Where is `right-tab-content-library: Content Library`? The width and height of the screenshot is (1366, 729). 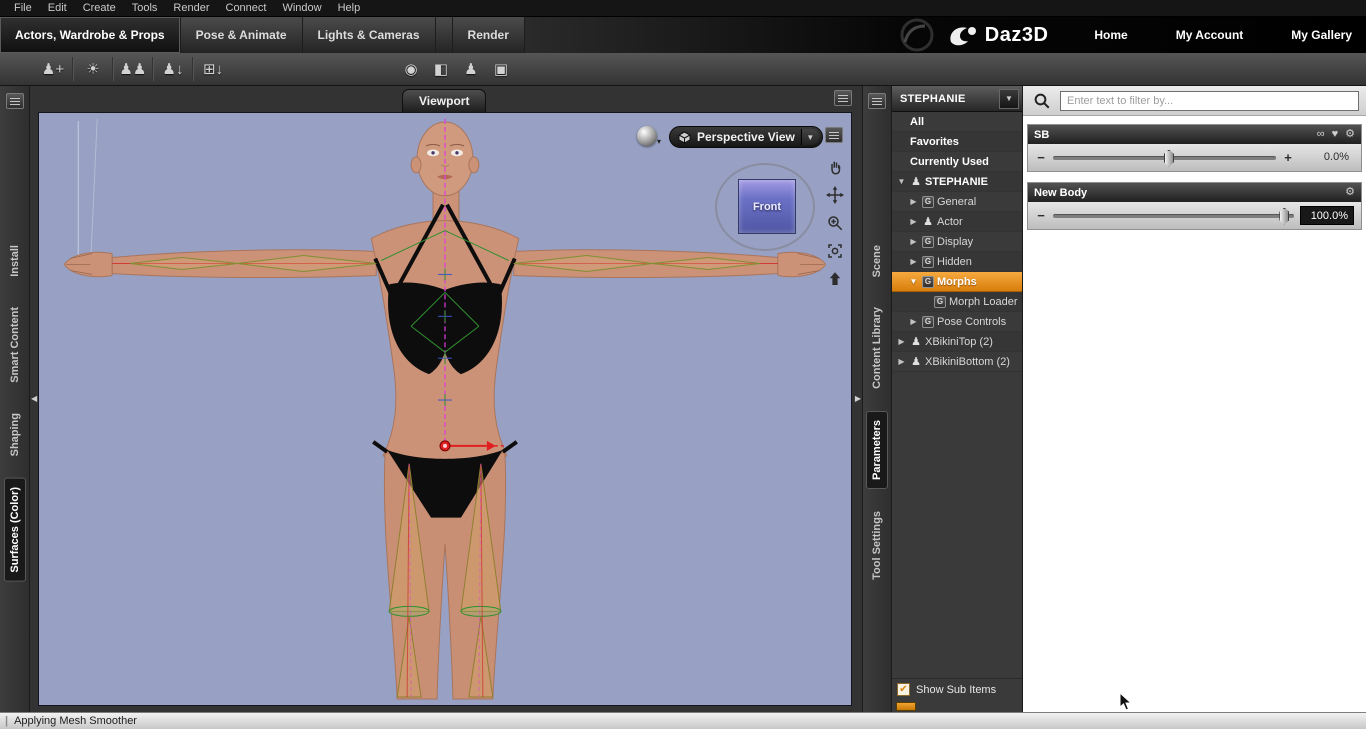
right-tab-content-library: Content Library is located at coordinates (877, 348).